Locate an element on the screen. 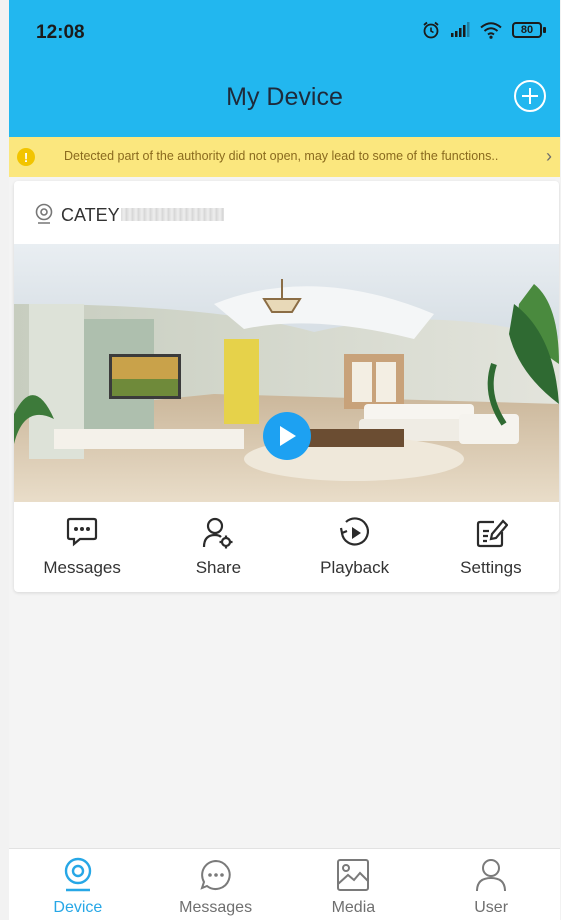 The image size is (561, 920). device-actions: Messages Share Playback Settings is located at coordinates (286, 547).